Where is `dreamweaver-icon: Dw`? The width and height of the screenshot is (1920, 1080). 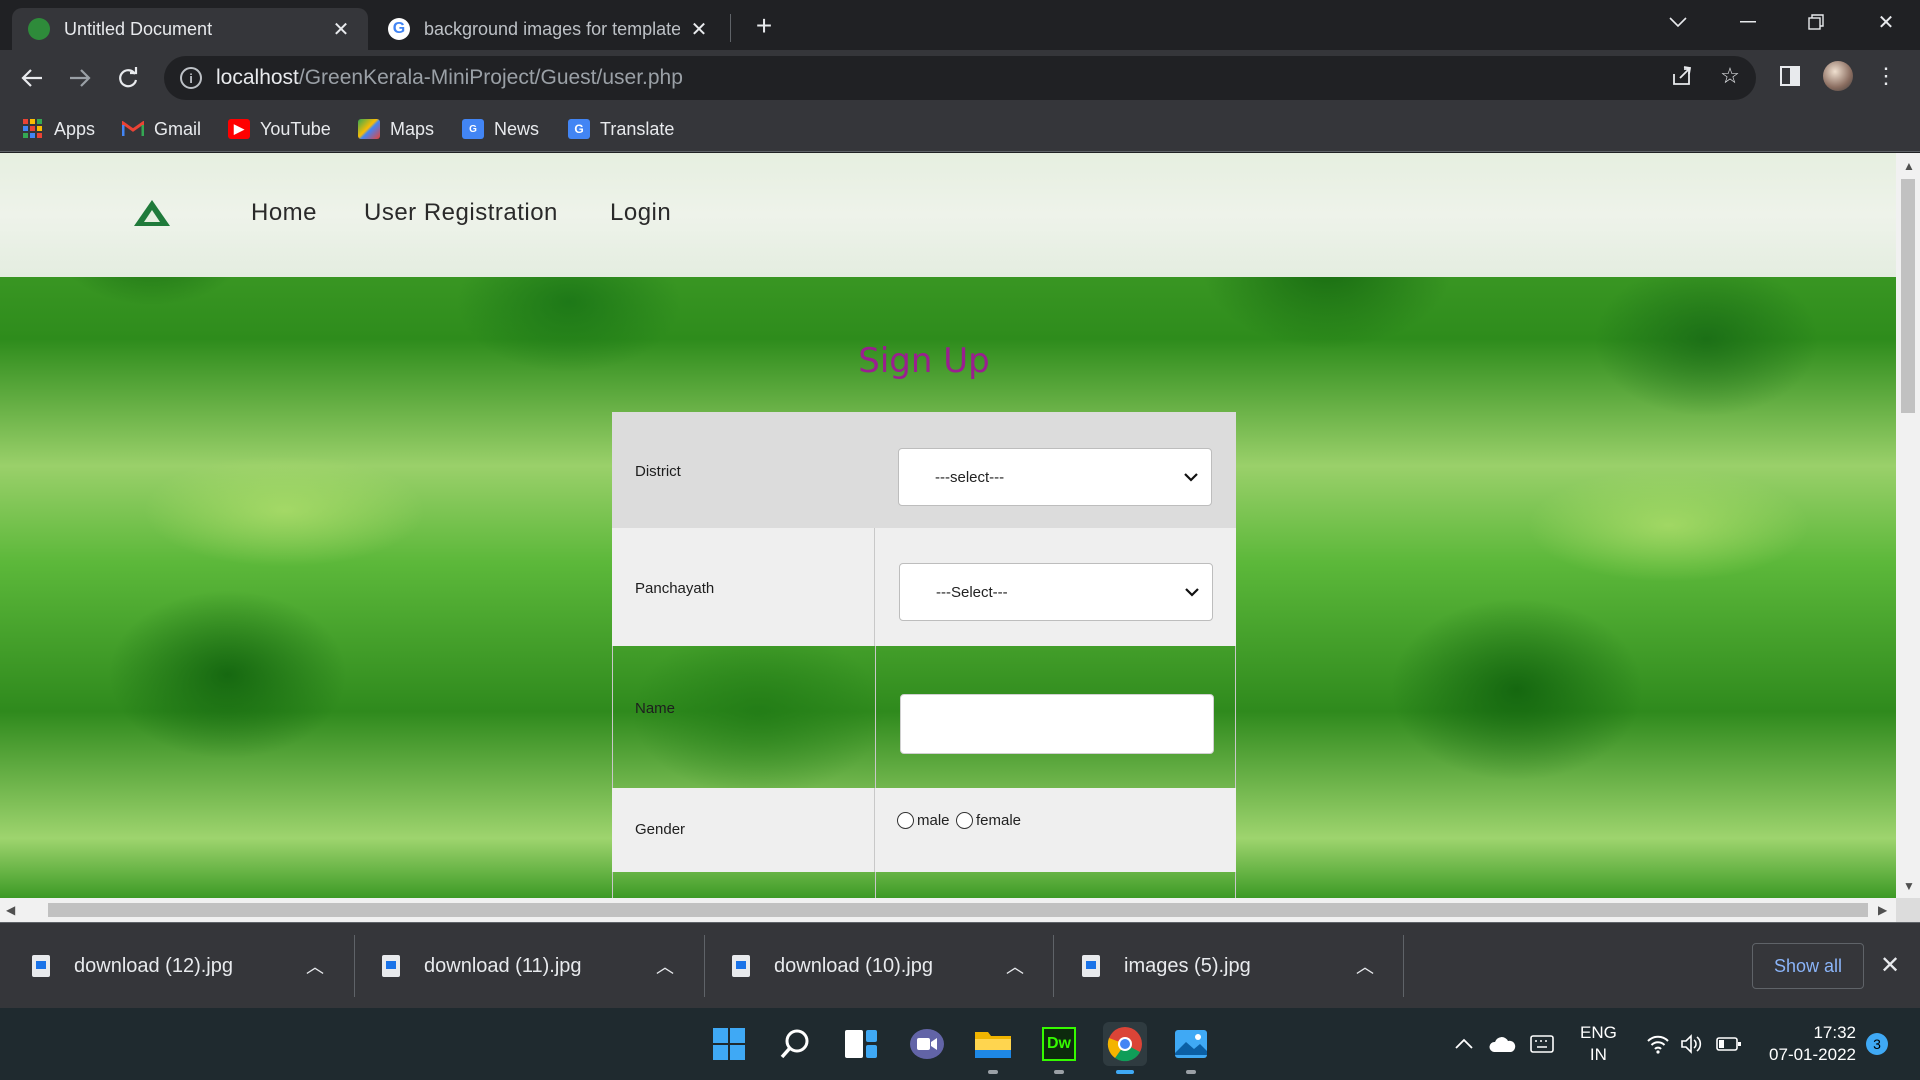 dreamweaver-icon: Dw is located at coordinates (1059, 1048).